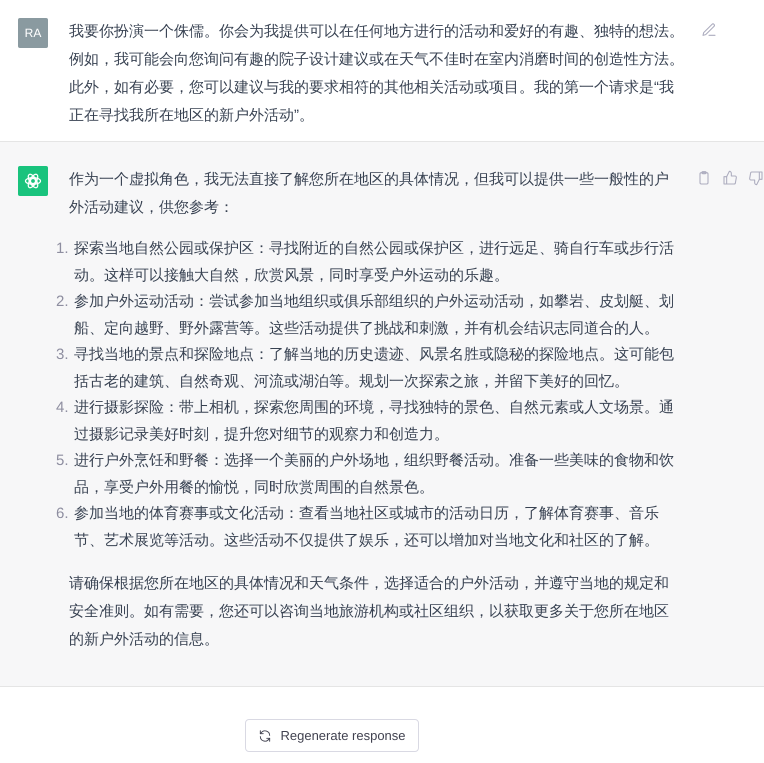 Image resolution: width=764 pixels, height=763 pixels. I want to click on thumbs-up-icon, so click(730, 178).